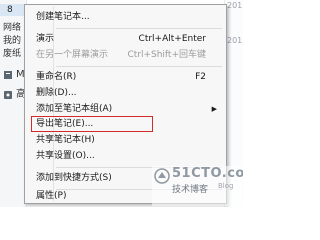 Image resolution: width=320 pixels, height=240 pixels. I want to click on watermark-blog: Blog, so click(226, 186).